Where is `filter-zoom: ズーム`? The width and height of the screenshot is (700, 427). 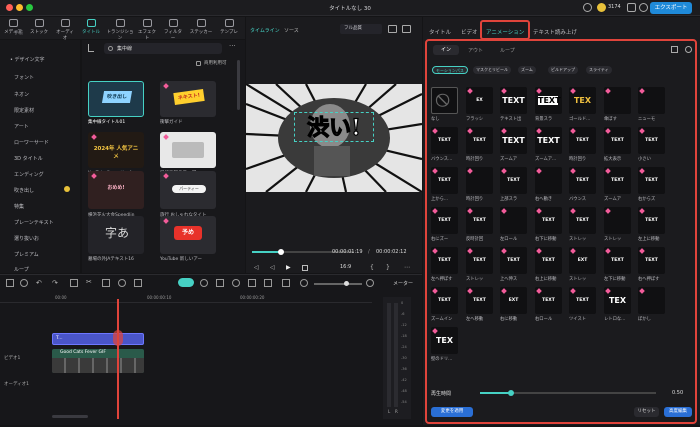 filter-zoom: ズーム is located at coordinates (527, 70).